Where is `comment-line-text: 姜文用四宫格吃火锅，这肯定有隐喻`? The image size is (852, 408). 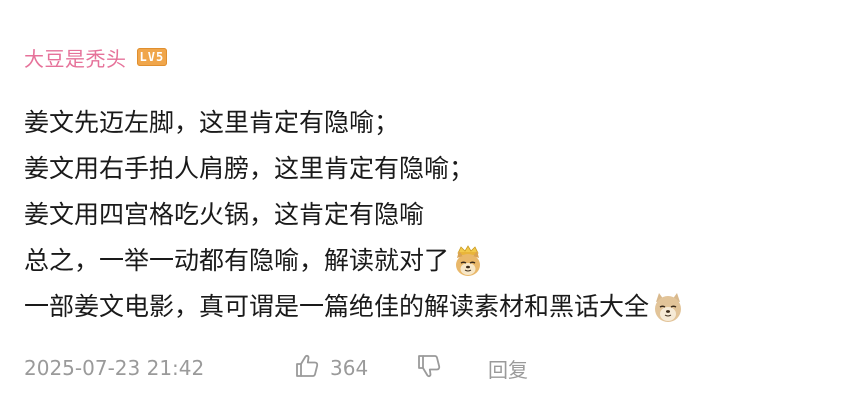 comment-line-text: 姜文用四宫格吃火锅，这肯定有隐喻 is located at coordinates (224, 214).